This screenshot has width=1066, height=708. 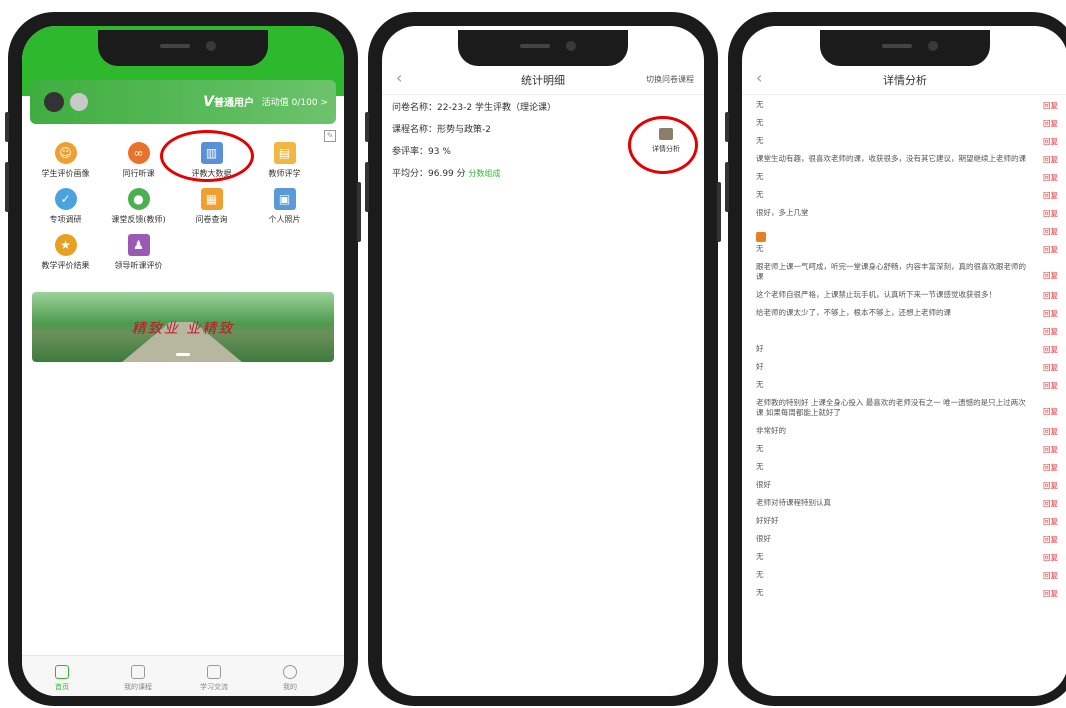 I want to click on tab-my-courses: 我的课程, so click(x=138, y=678).